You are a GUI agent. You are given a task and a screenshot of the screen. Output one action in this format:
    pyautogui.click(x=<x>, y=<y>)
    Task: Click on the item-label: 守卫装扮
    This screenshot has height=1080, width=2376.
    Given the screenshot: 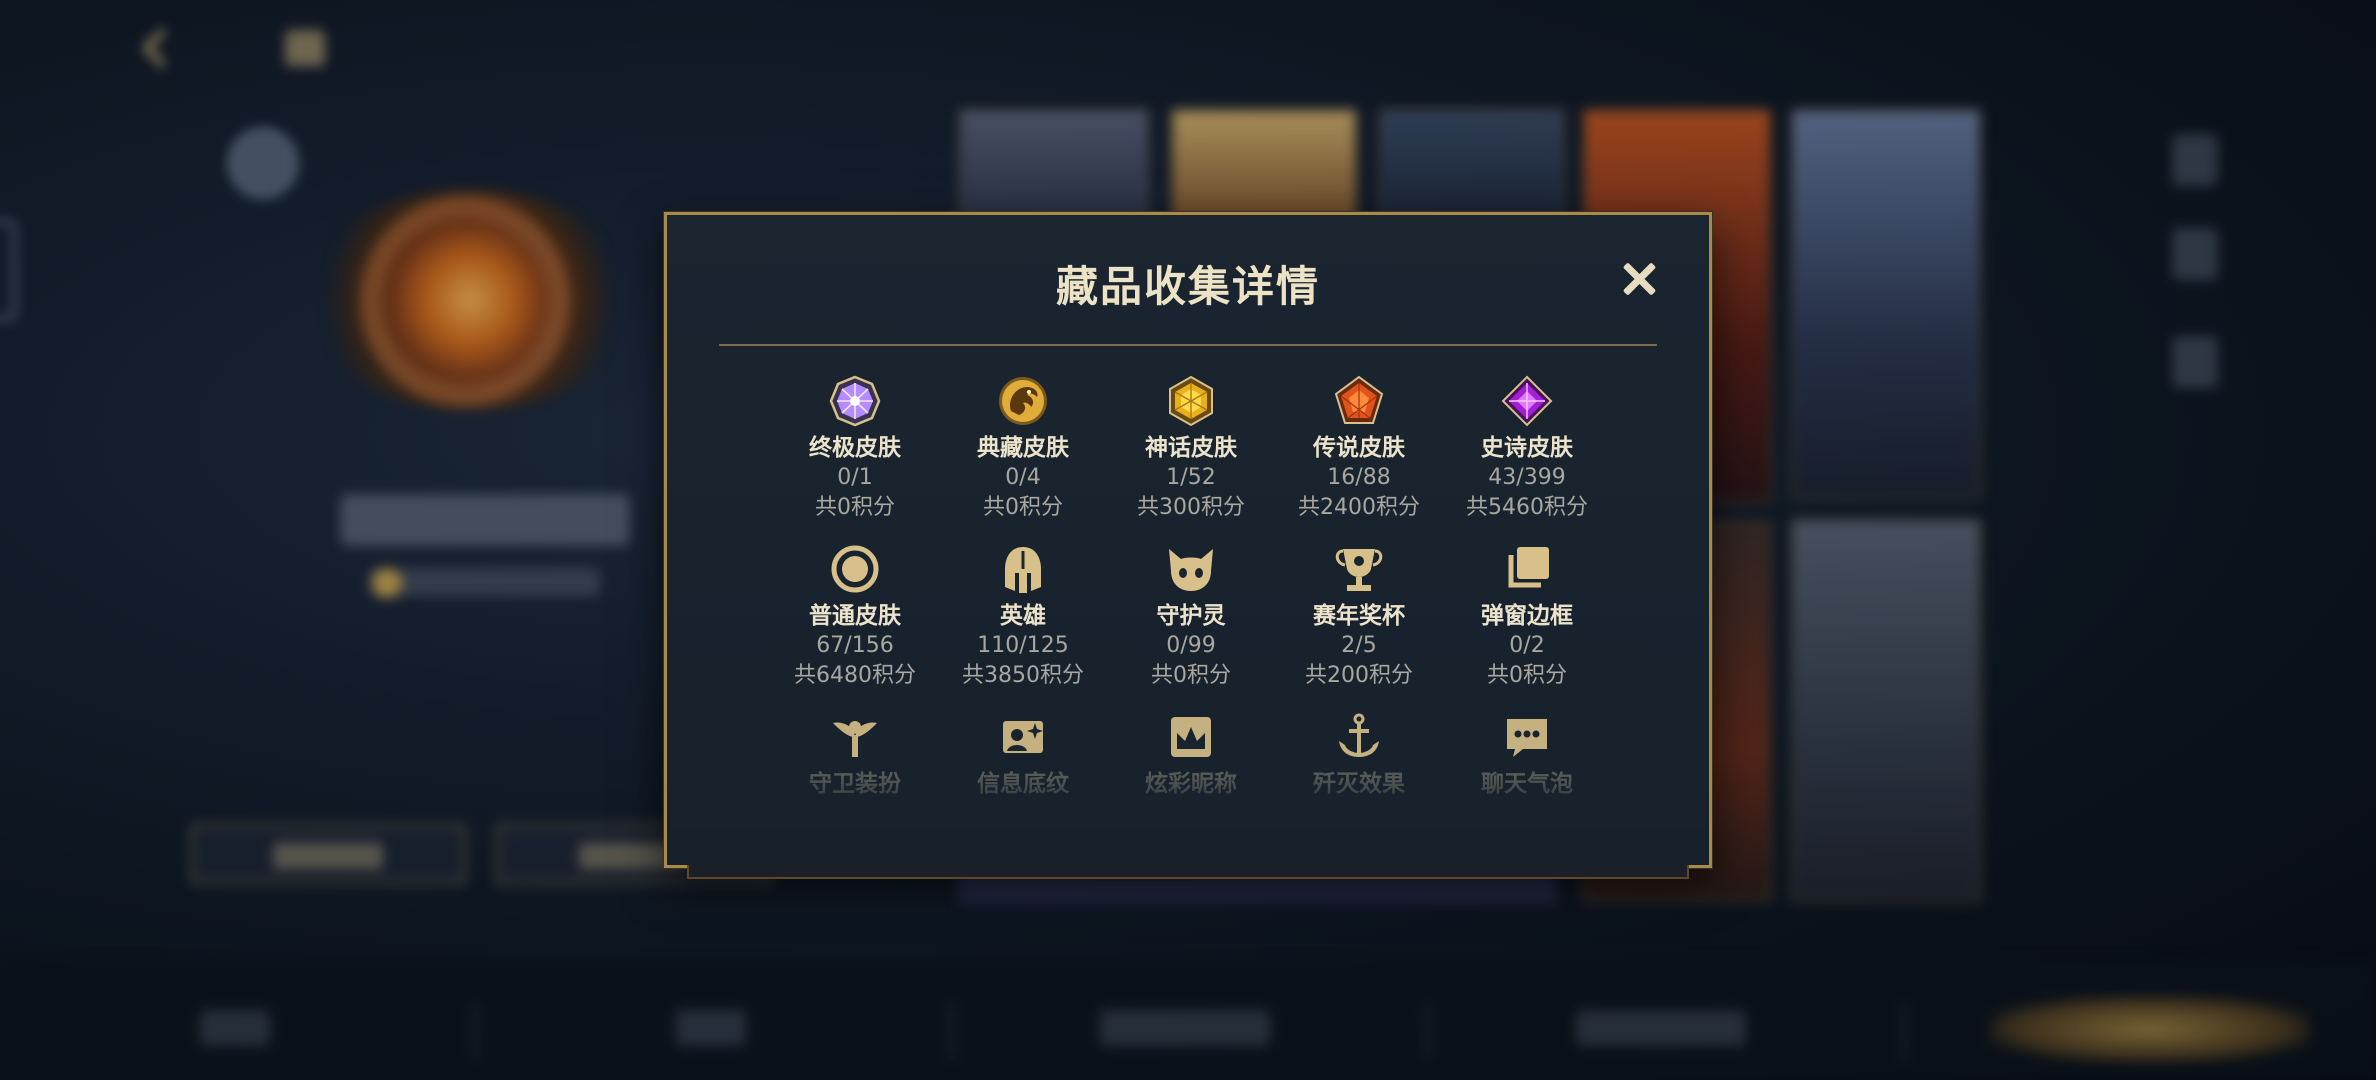 What is the action you would take?
    pyautogui.click(x=855, y=784)
    